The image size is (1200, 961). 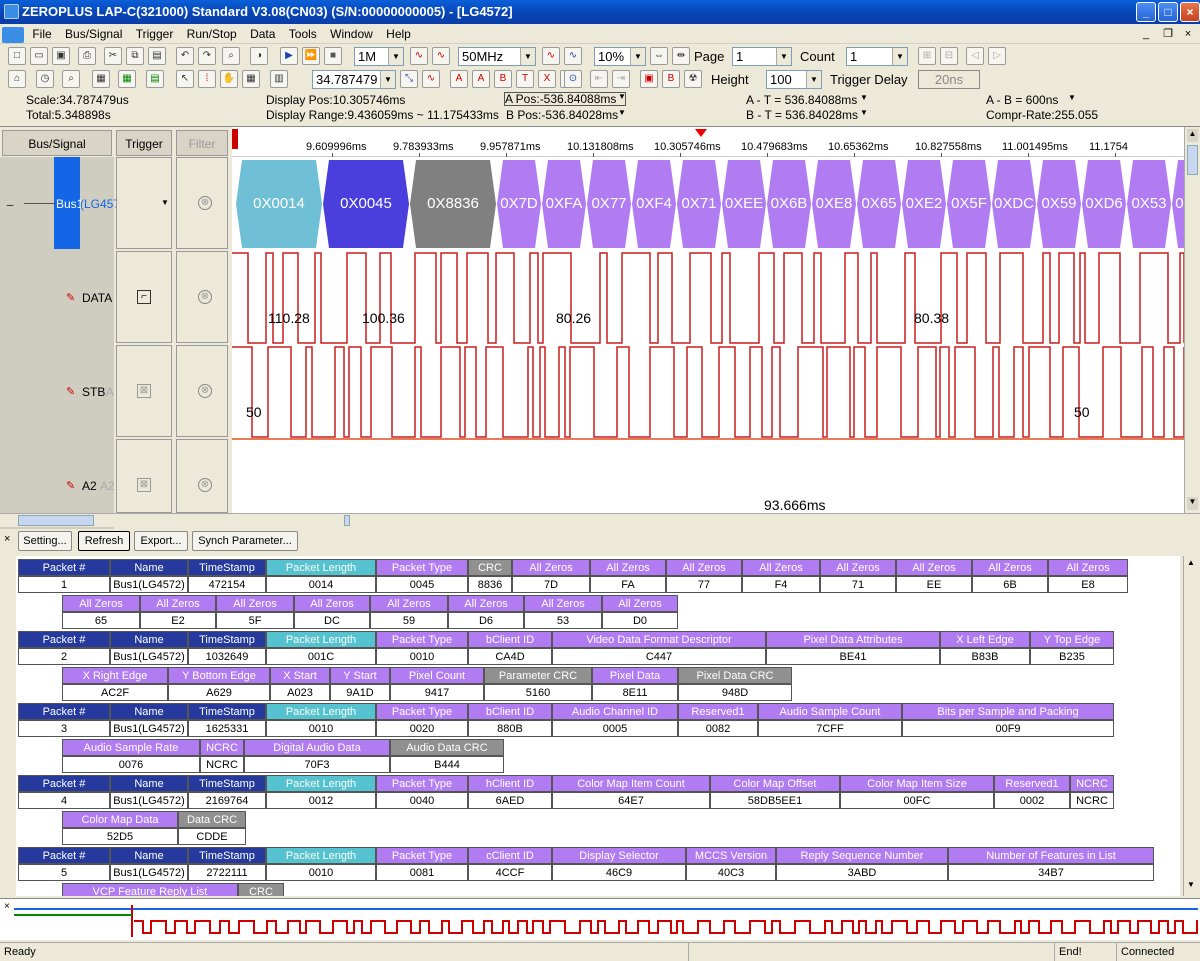 What do you see at coordinates (227, 656) in the screenshot?
I see `packet-value-cell: 1032649` at bounding box center [227, 656].